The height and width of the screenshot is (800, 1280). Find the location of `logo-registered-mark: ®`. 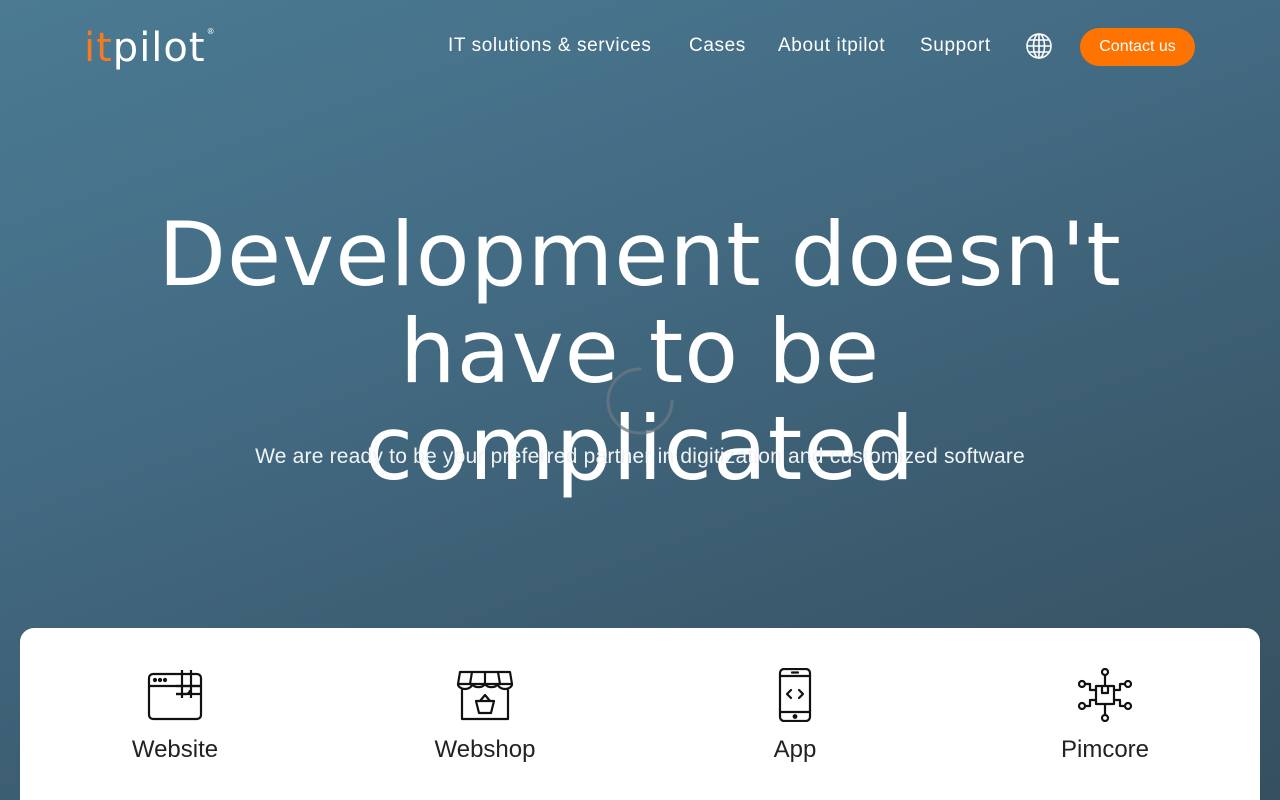

logo-registered-mark: ® is located at coordinates (211, 31).